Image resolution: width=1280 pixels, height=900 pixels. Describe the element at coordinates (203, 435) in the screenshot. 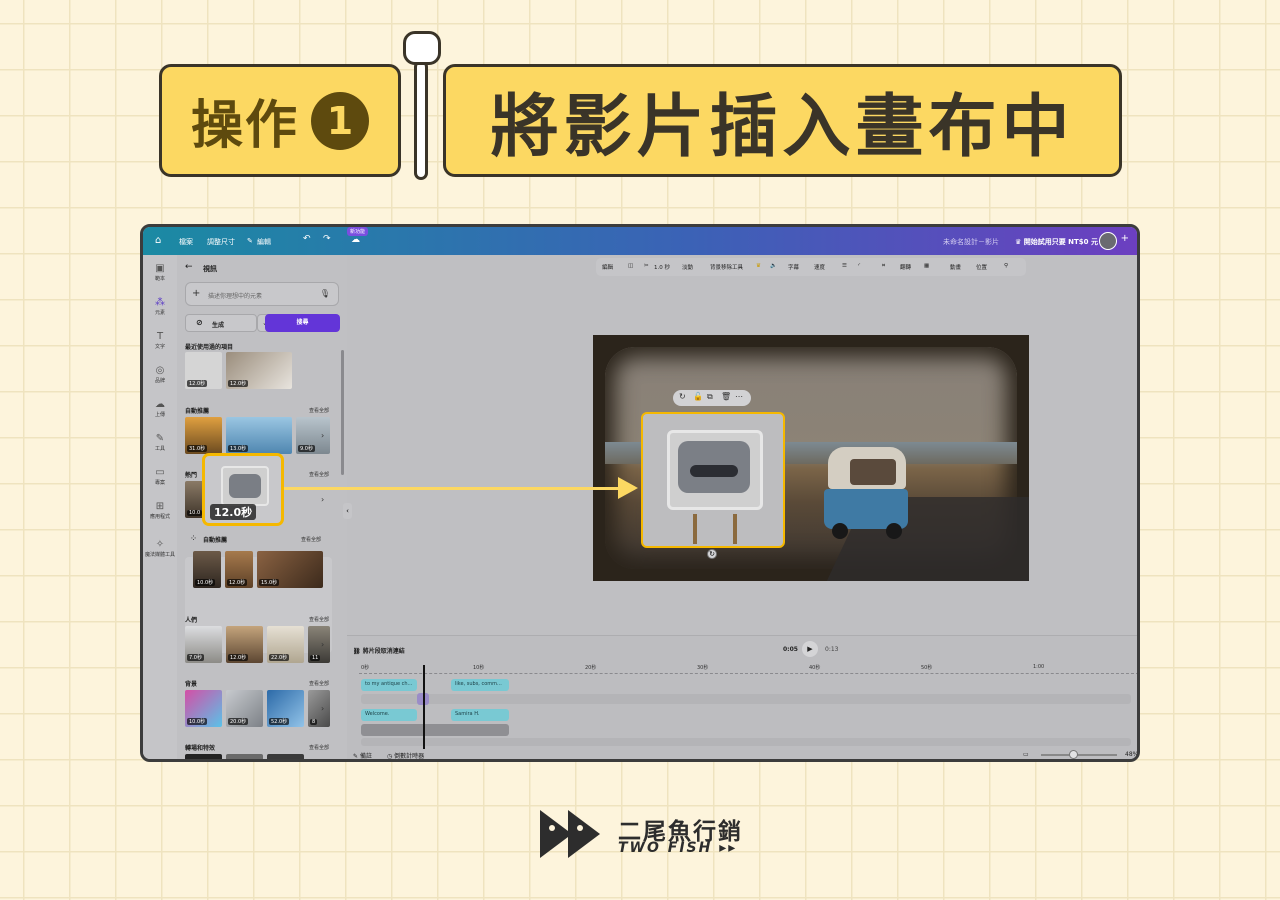

I see `video-thumb: 31.0秒` at that location.